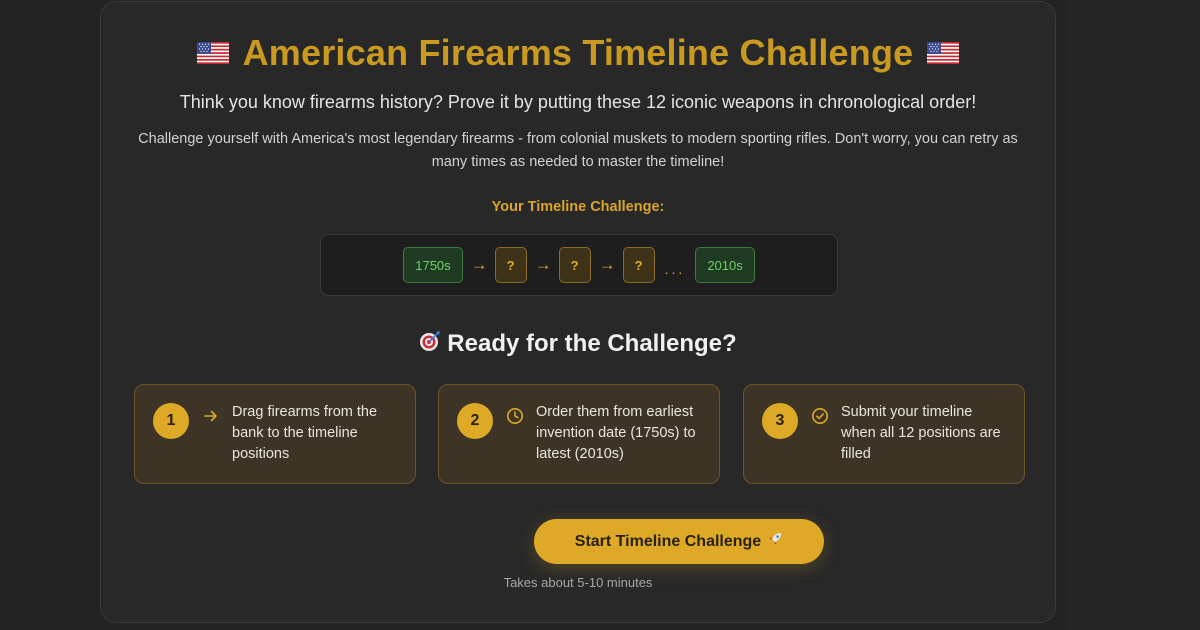 The height and width of the screenshot is (630, 1200). I want to click on page-title: American Firearms Timeline Challenge, so click(578, 52).